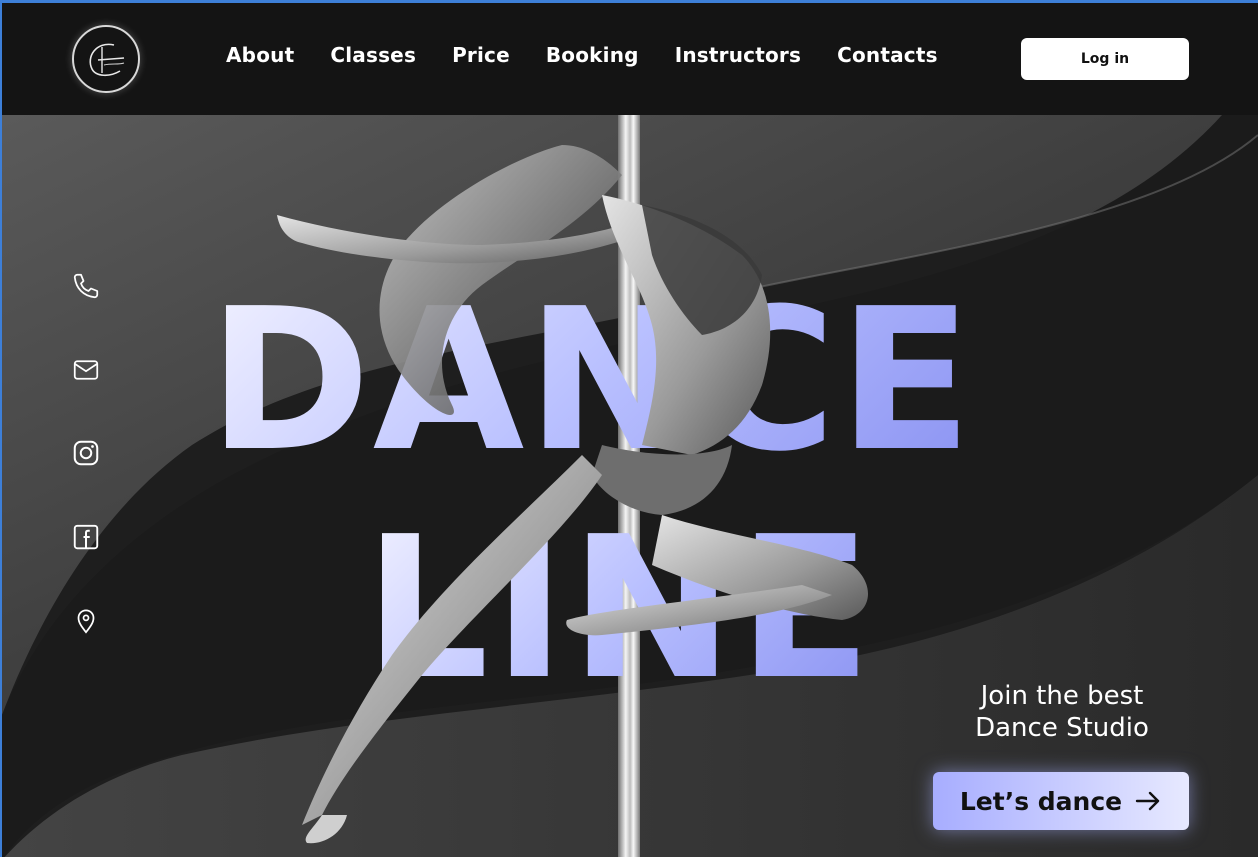 The image size is (1258, 857). Describe the element at coordinates (1062, 696) in the screenshot. I see `tagline-line-1: Join the best` at that location.